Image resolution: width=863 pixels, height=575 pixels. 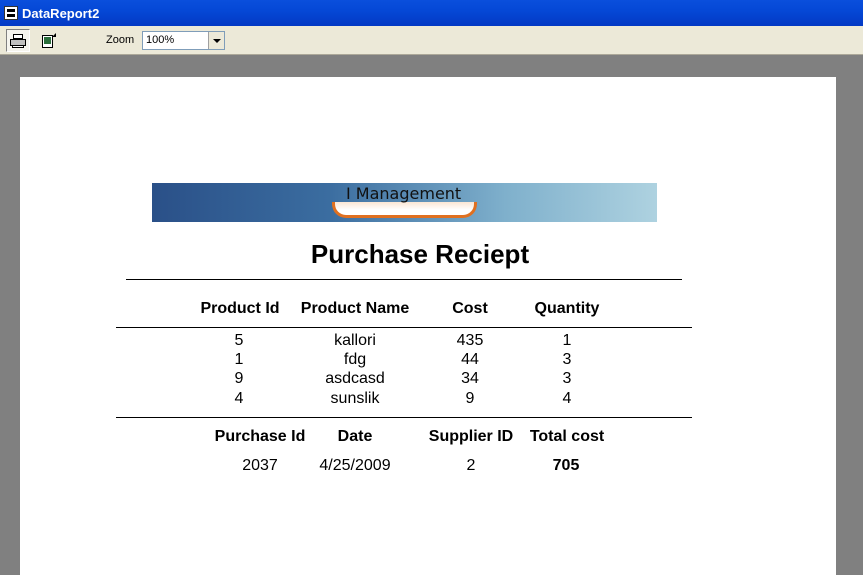 What do you see at coordinates (355, 308) in the screenshot?
I see `col-header-product-name: Product Name` at bounding box center [355, 308].